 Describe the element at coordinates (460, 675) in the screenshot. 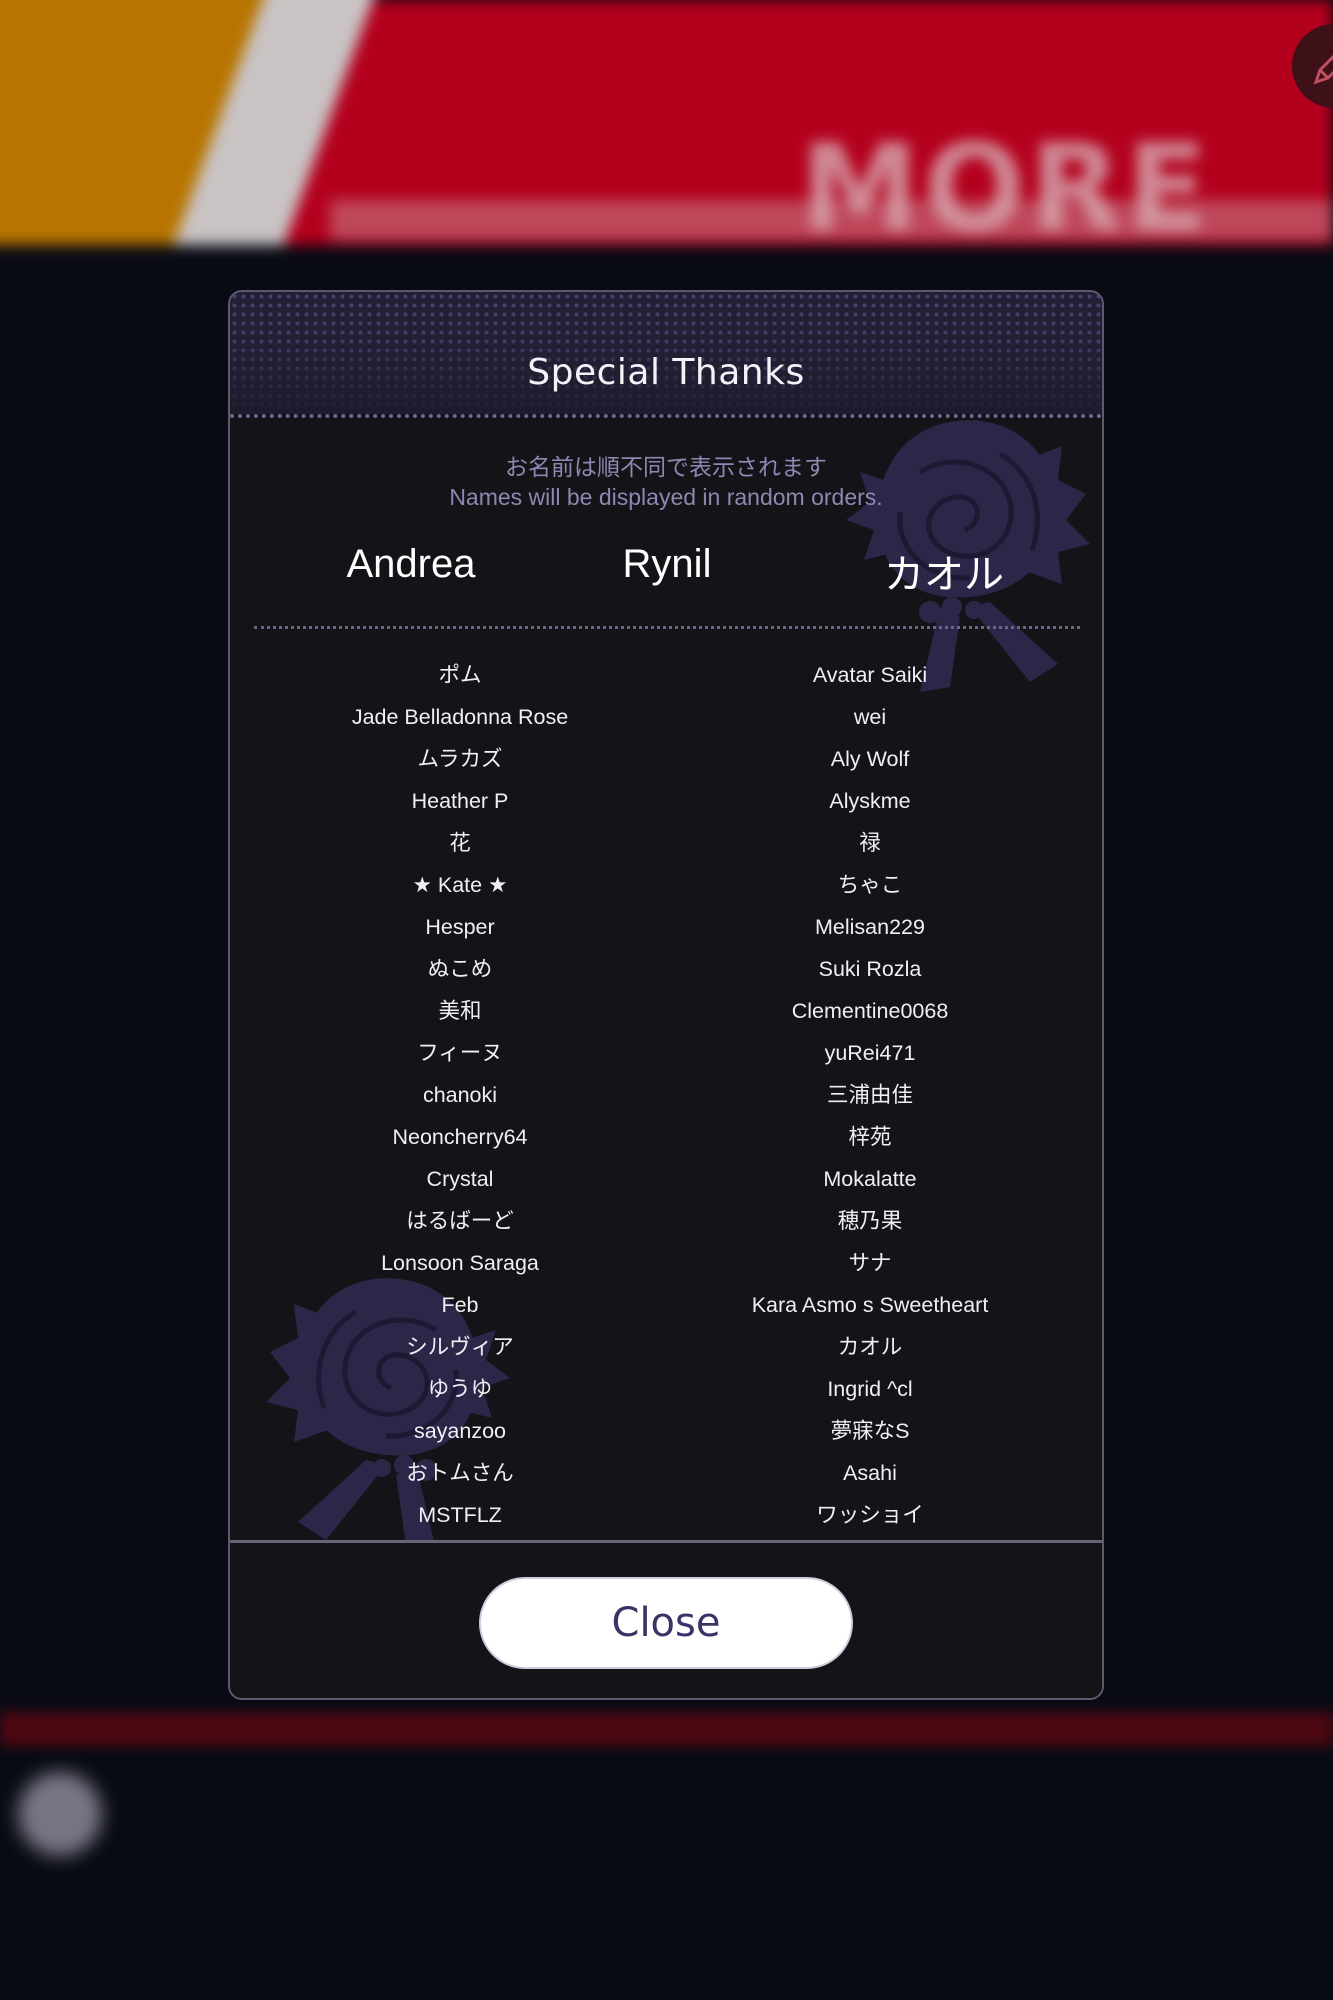

I see `list-item: ポム` at that location.